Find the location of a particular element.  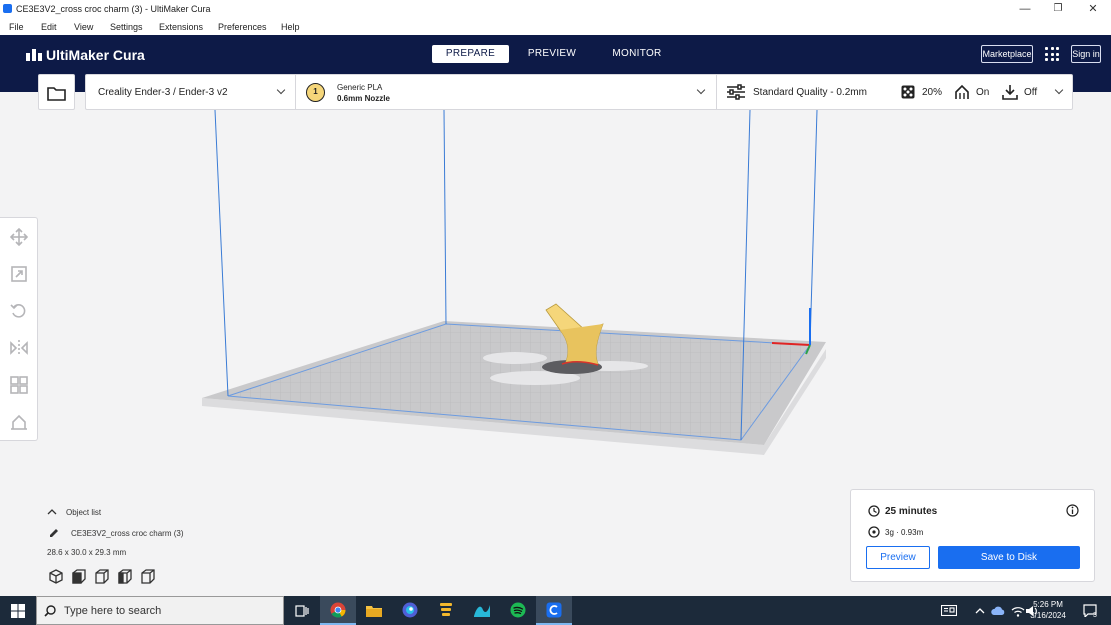

clock-date: 3/16/2024 is located at coordinates (1048, 615).